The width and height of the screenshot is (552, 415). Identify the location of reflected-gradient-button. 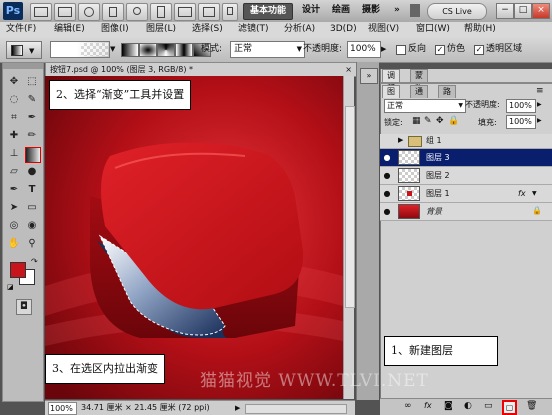
(184, 50).